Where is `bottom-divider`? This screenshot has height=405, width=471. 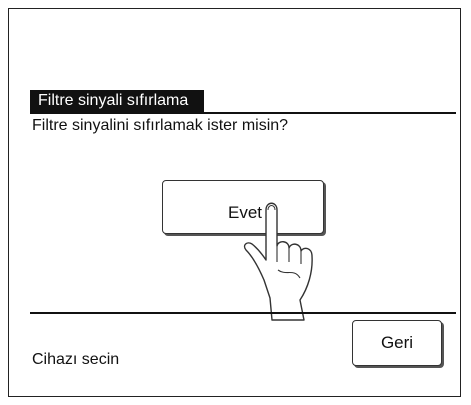 bottom-divider is located at coordinates (243, 313).